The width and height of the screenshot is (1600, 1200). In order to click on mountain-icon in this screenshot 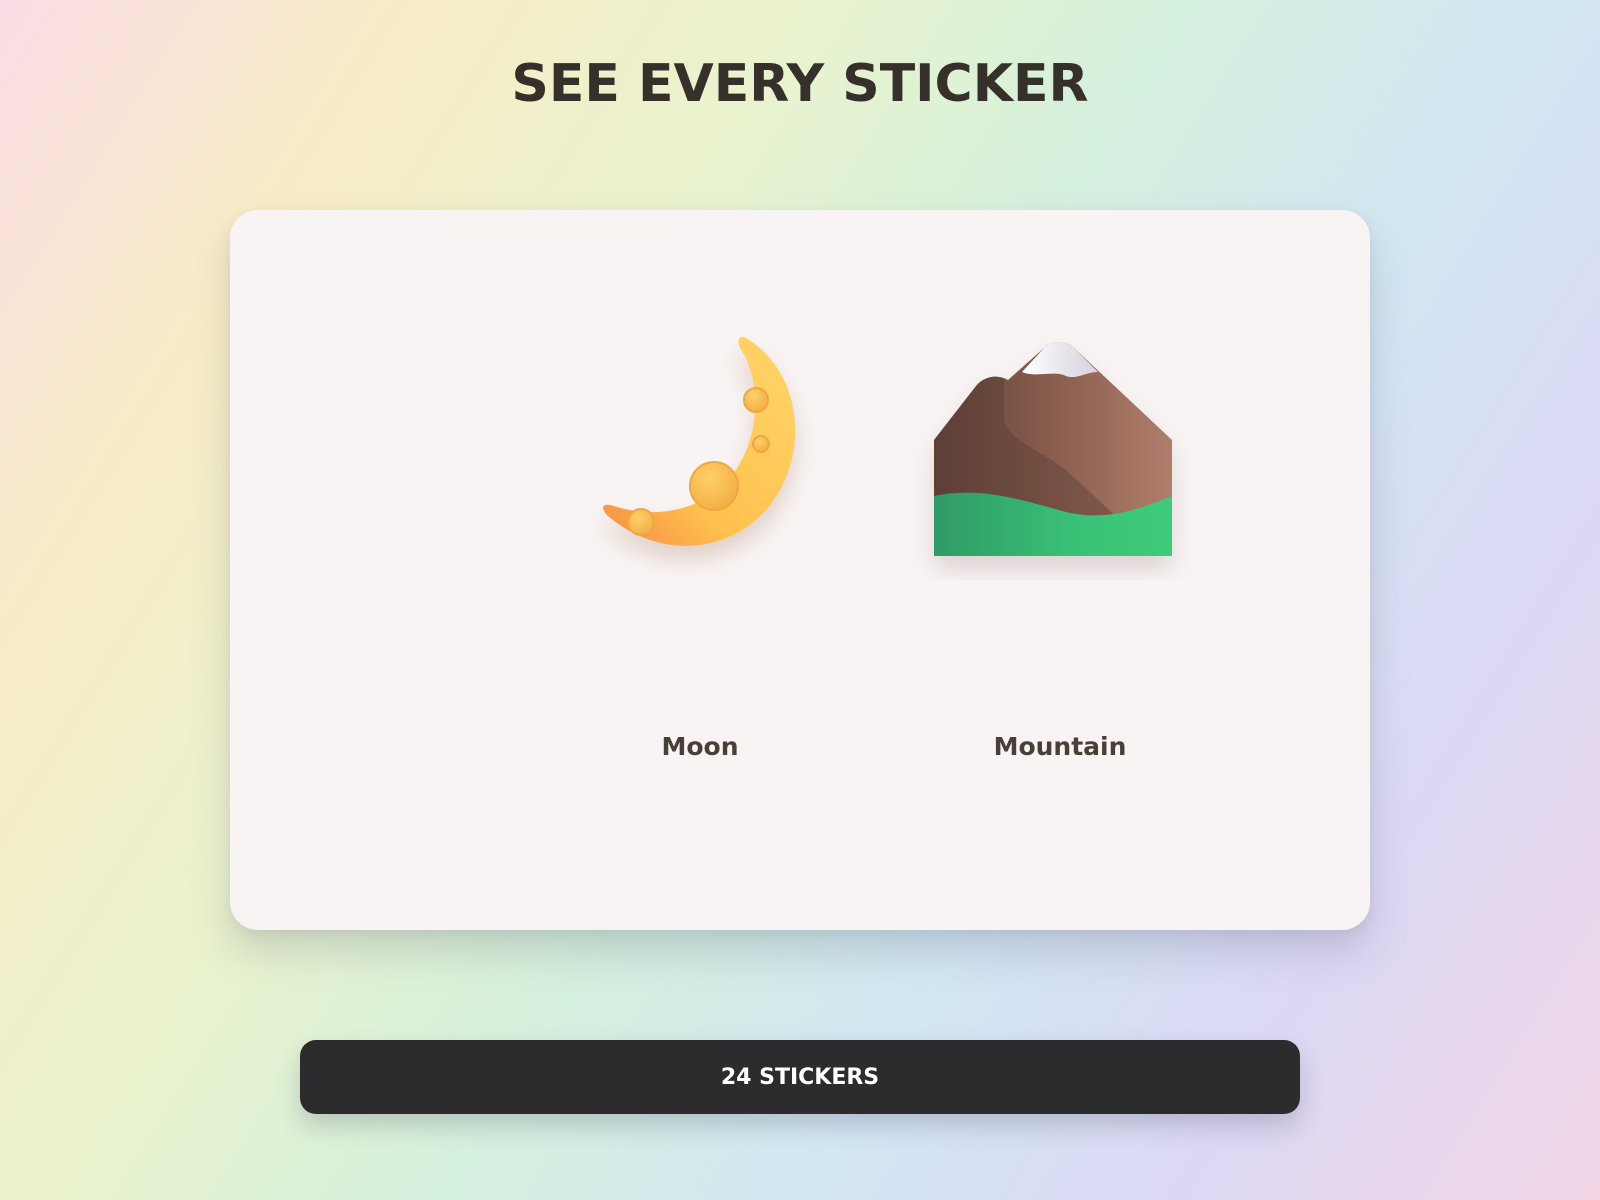, I will do `click(1053, 449)`.